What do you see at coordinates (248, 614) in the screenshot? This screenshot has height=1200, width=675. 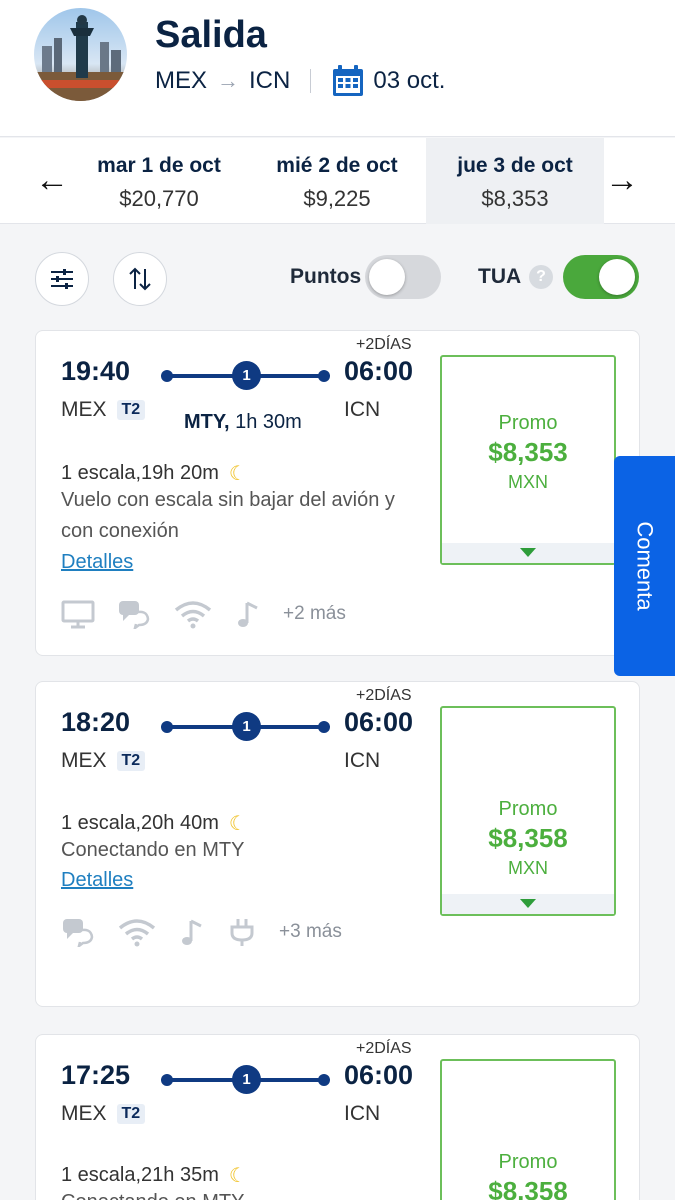 I see `music-icon` at bounding box center [248, 614].